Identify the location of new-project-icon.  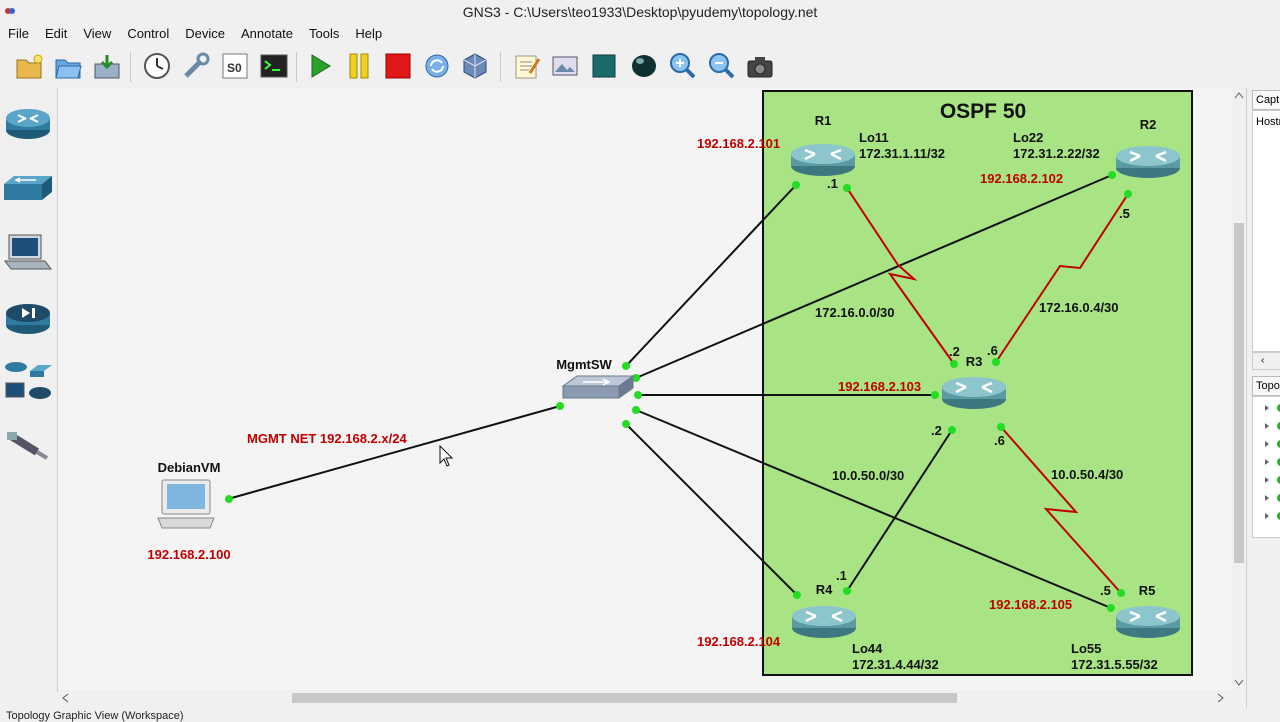
(29, 66).